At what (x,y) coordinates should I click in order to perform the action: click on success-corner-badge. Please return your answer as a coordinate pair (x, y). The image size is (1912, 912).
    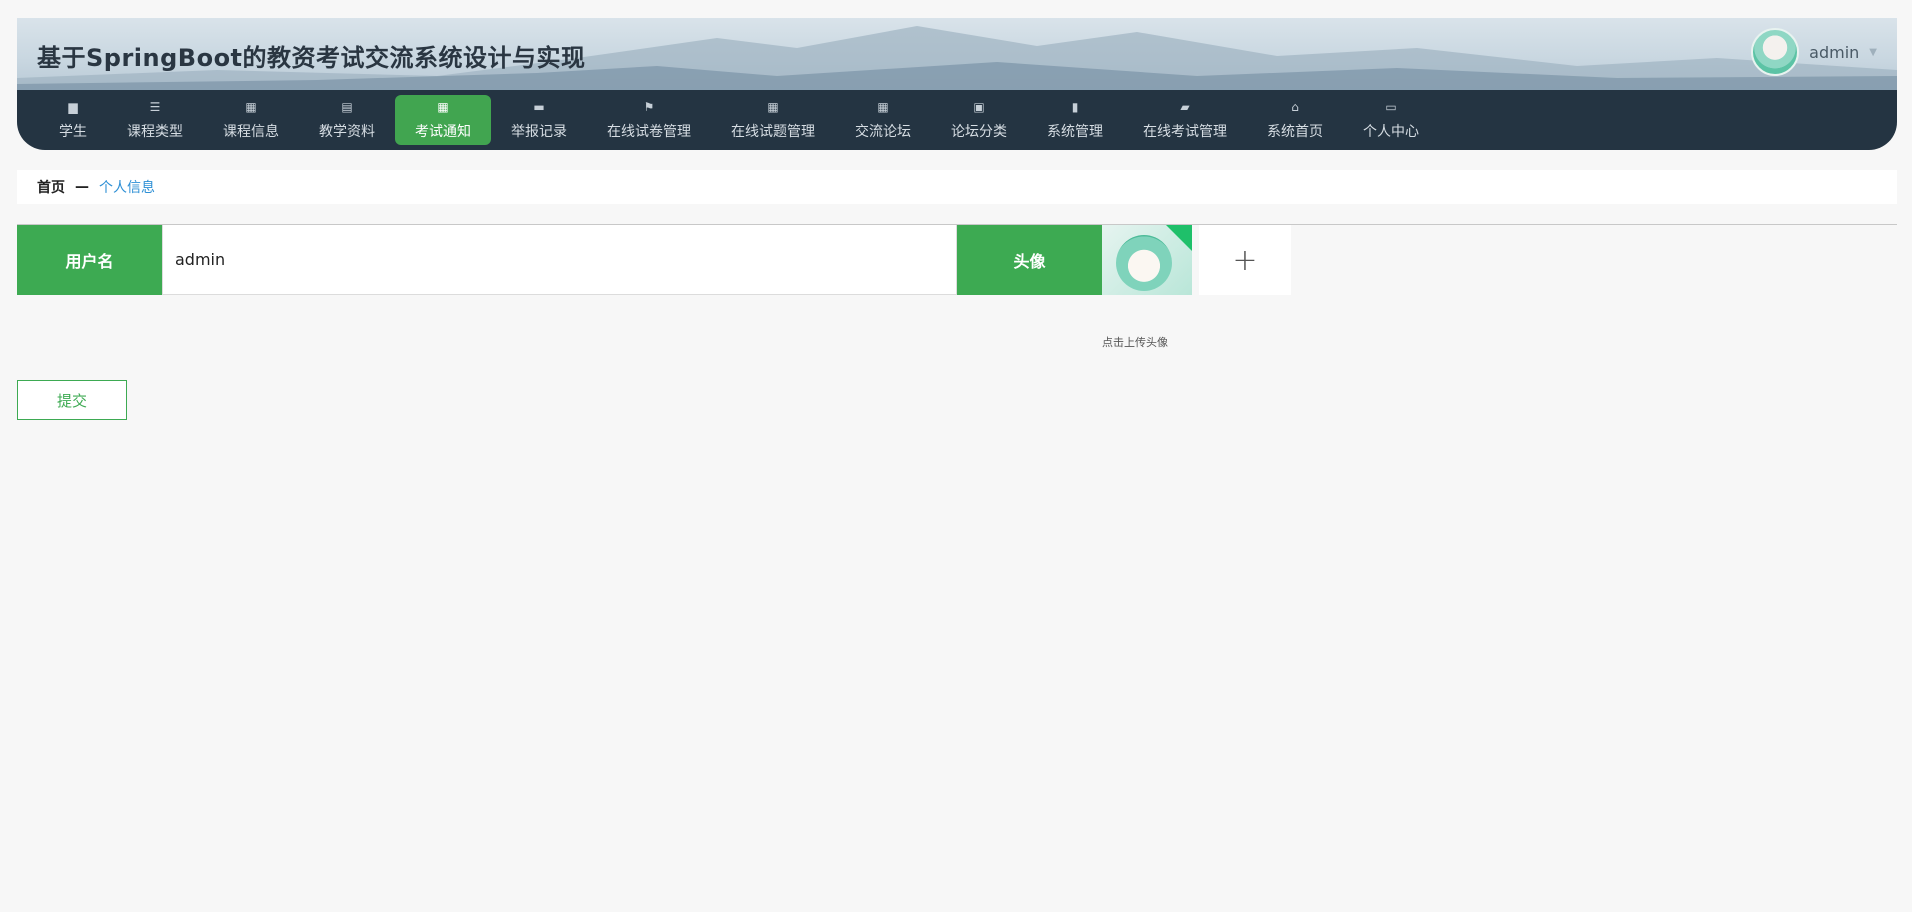
    Looking at the image, I should click on (1179, 238).